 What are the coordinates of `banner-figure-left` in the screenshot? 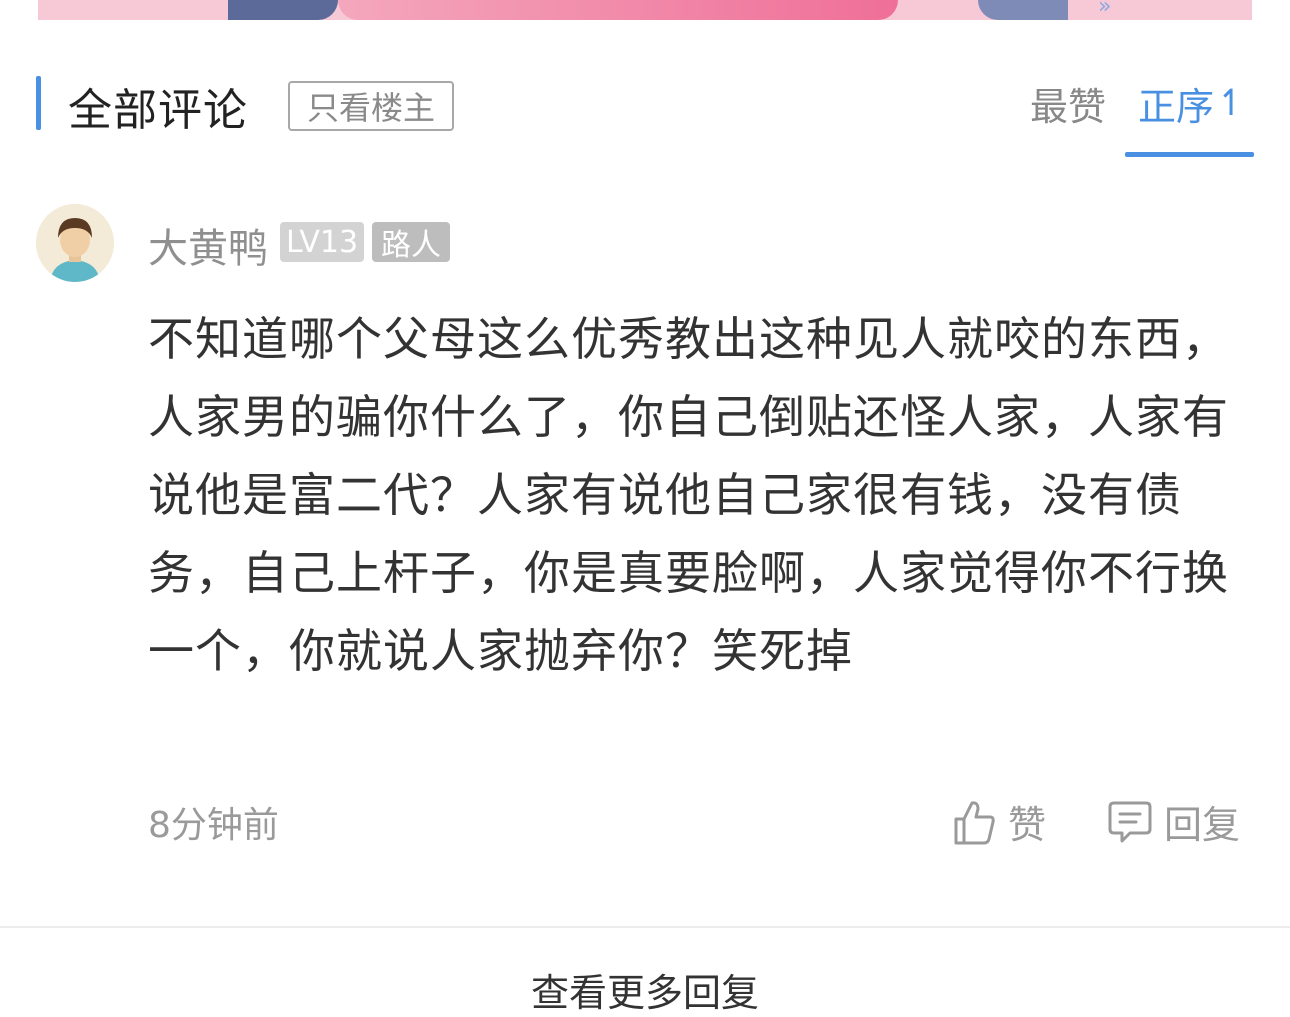 It's located at (283, 10).